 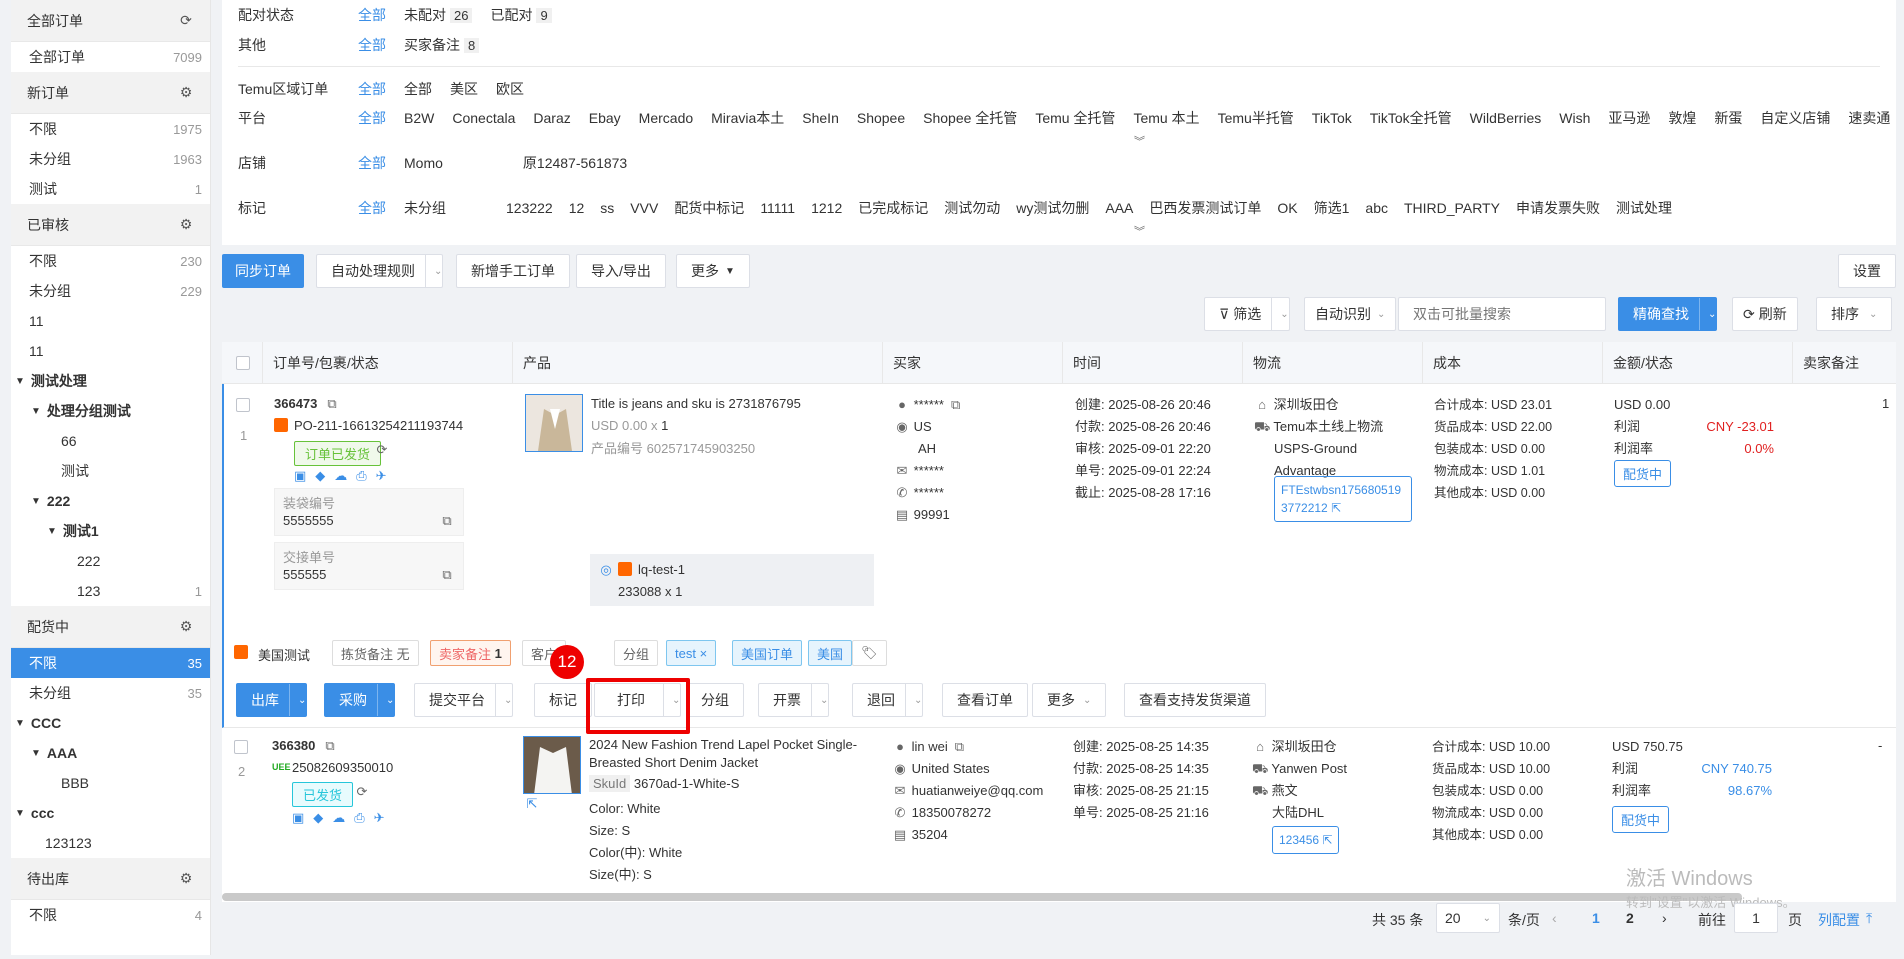 I want to click on tracking-number: FTEstwbsn1756805193772212 ⇱, so click(x=1343, y=499).